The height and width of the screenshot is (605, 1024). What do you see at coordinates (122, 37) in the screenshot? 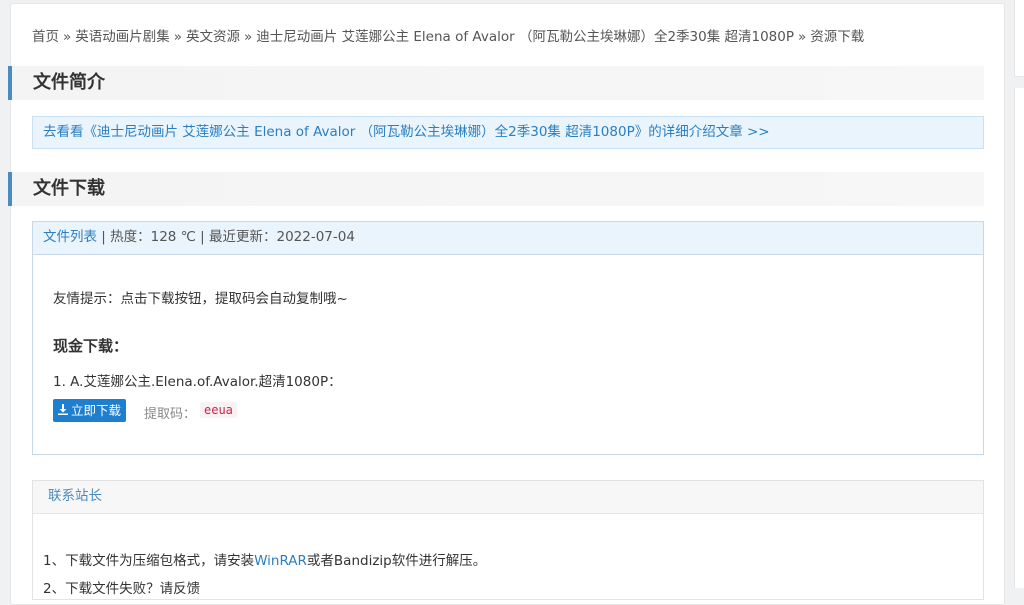
I see `breadcrumb-category: 英语动画片剧集` at bounding box center [122, 37].